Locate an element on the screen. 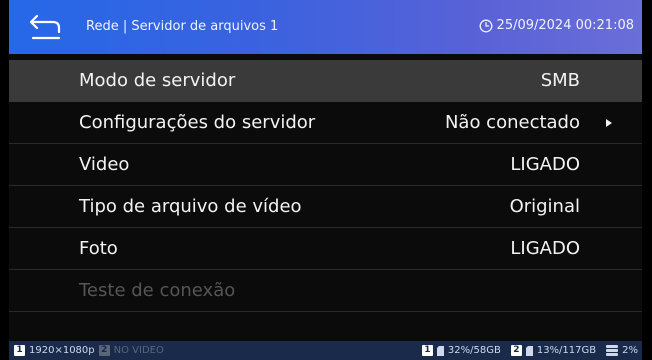 Image resolution: width=652 pixels, height=360 pixels. card2-usage: 13%/117GB is located at coordinates (566, 350).